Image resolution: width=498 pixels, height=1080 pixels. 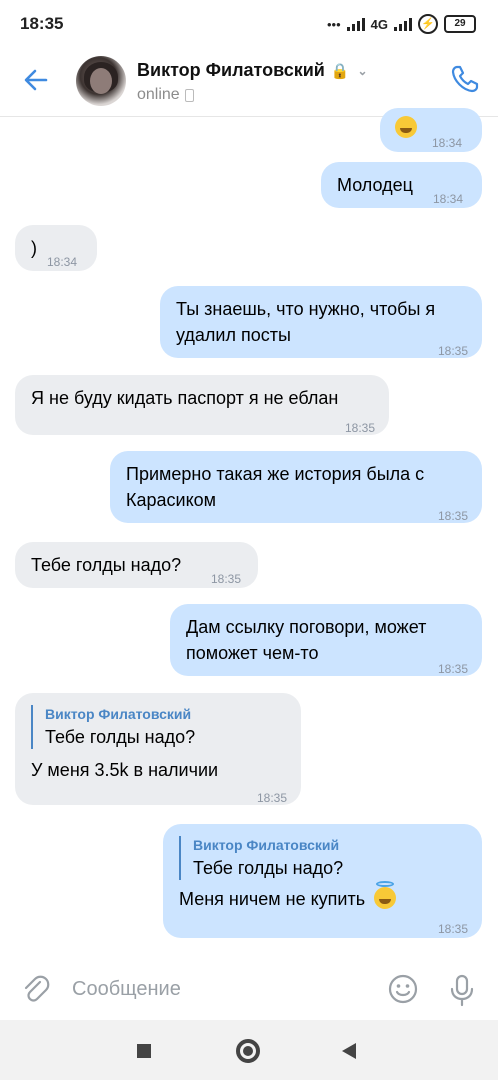 I want to click on message-bubble-outgoing: Молодец 18:34, so click(x=401, y=185).